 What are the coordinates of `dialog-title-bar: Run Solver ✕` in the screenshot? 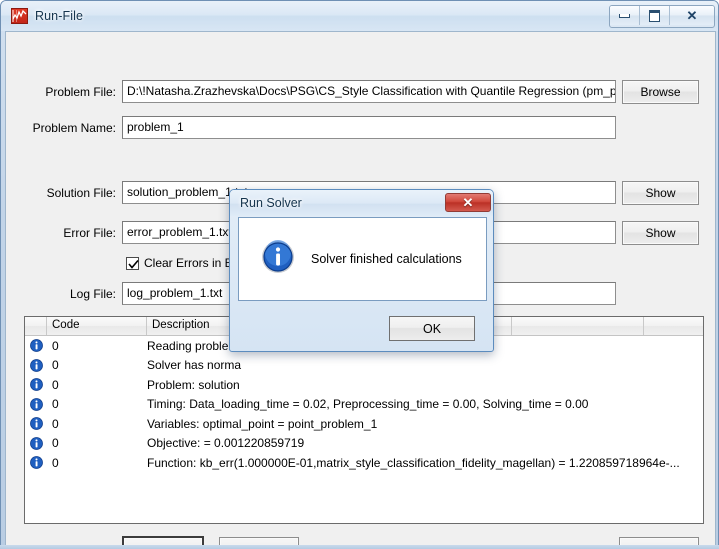 It's located at (361, 203).